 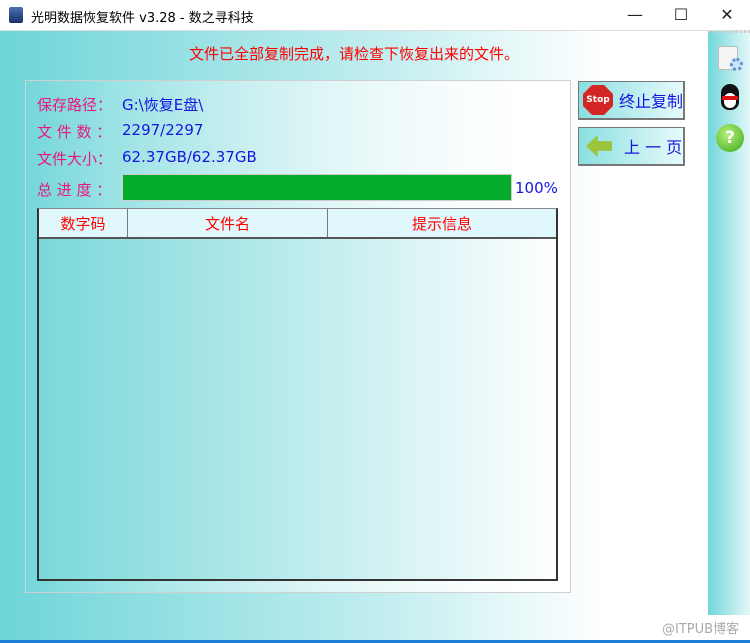 What do you see at coordinates (730, 138) in the screenshot?
I see `help-icon: ?` at bounding box center [730, 138].